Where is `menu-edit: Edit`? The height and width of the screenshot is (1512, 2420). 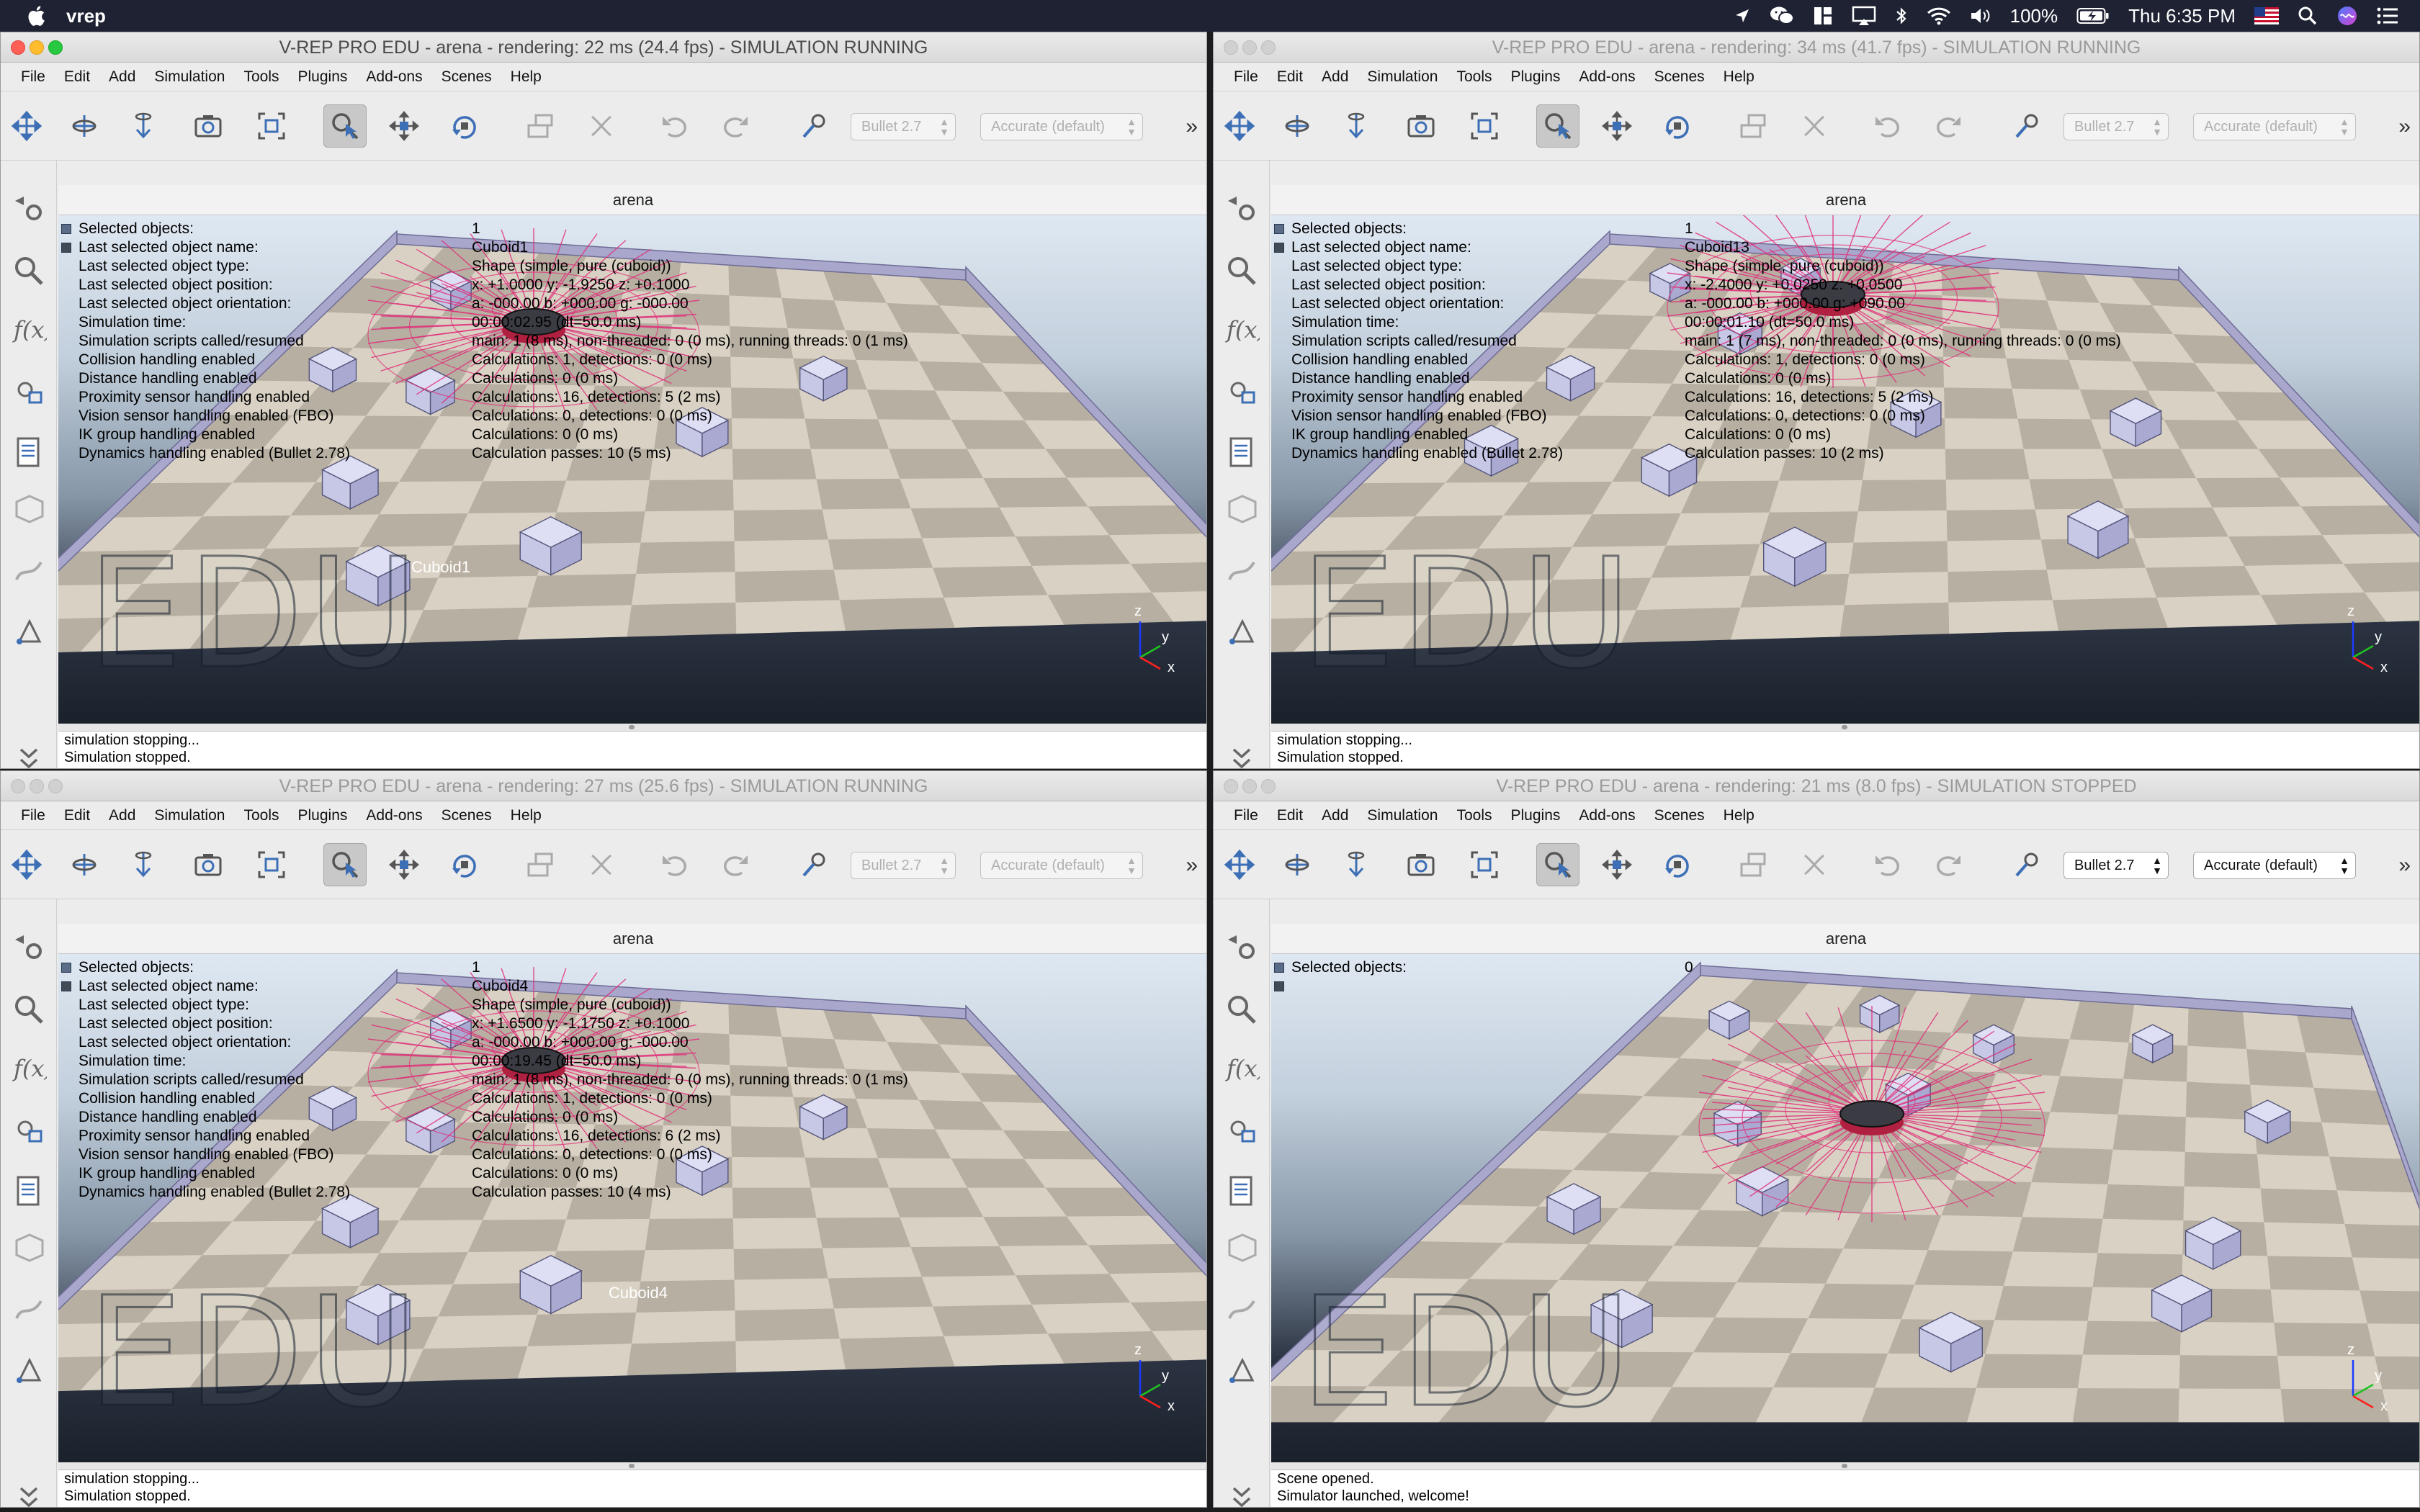
menu-edit: Edit is located at coordinates (1290, 815).